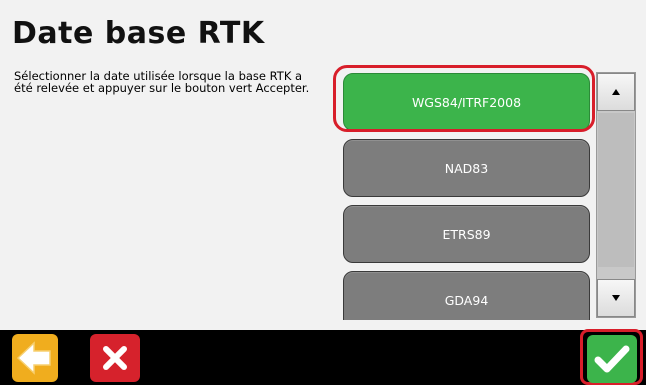 Image resolution: width=646 pixels, height=385 pixels. Describe the element at coordinates (464, 98) in the screenshot. I see `selection-highlight-frame` at that location.